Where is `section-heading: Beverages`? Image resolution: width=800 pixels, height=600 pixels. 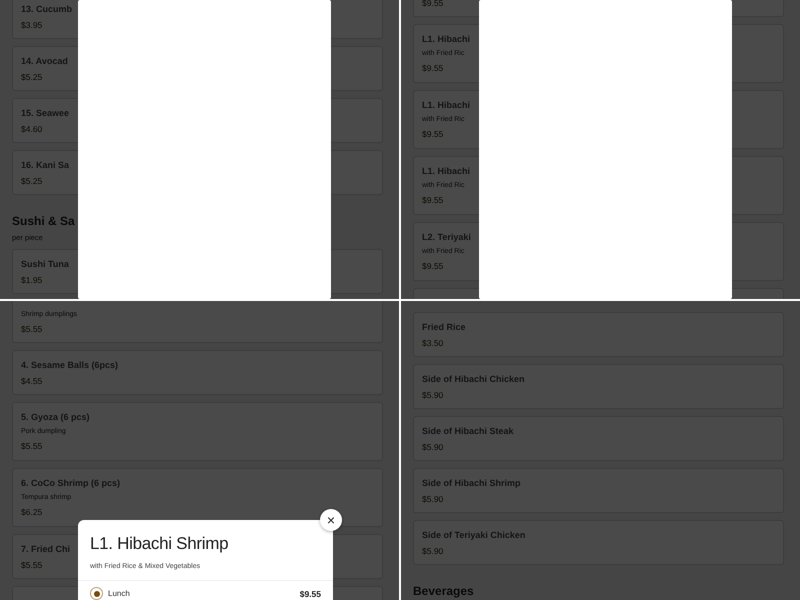 section-heading: Beverages is located at coordinates (443, 591).